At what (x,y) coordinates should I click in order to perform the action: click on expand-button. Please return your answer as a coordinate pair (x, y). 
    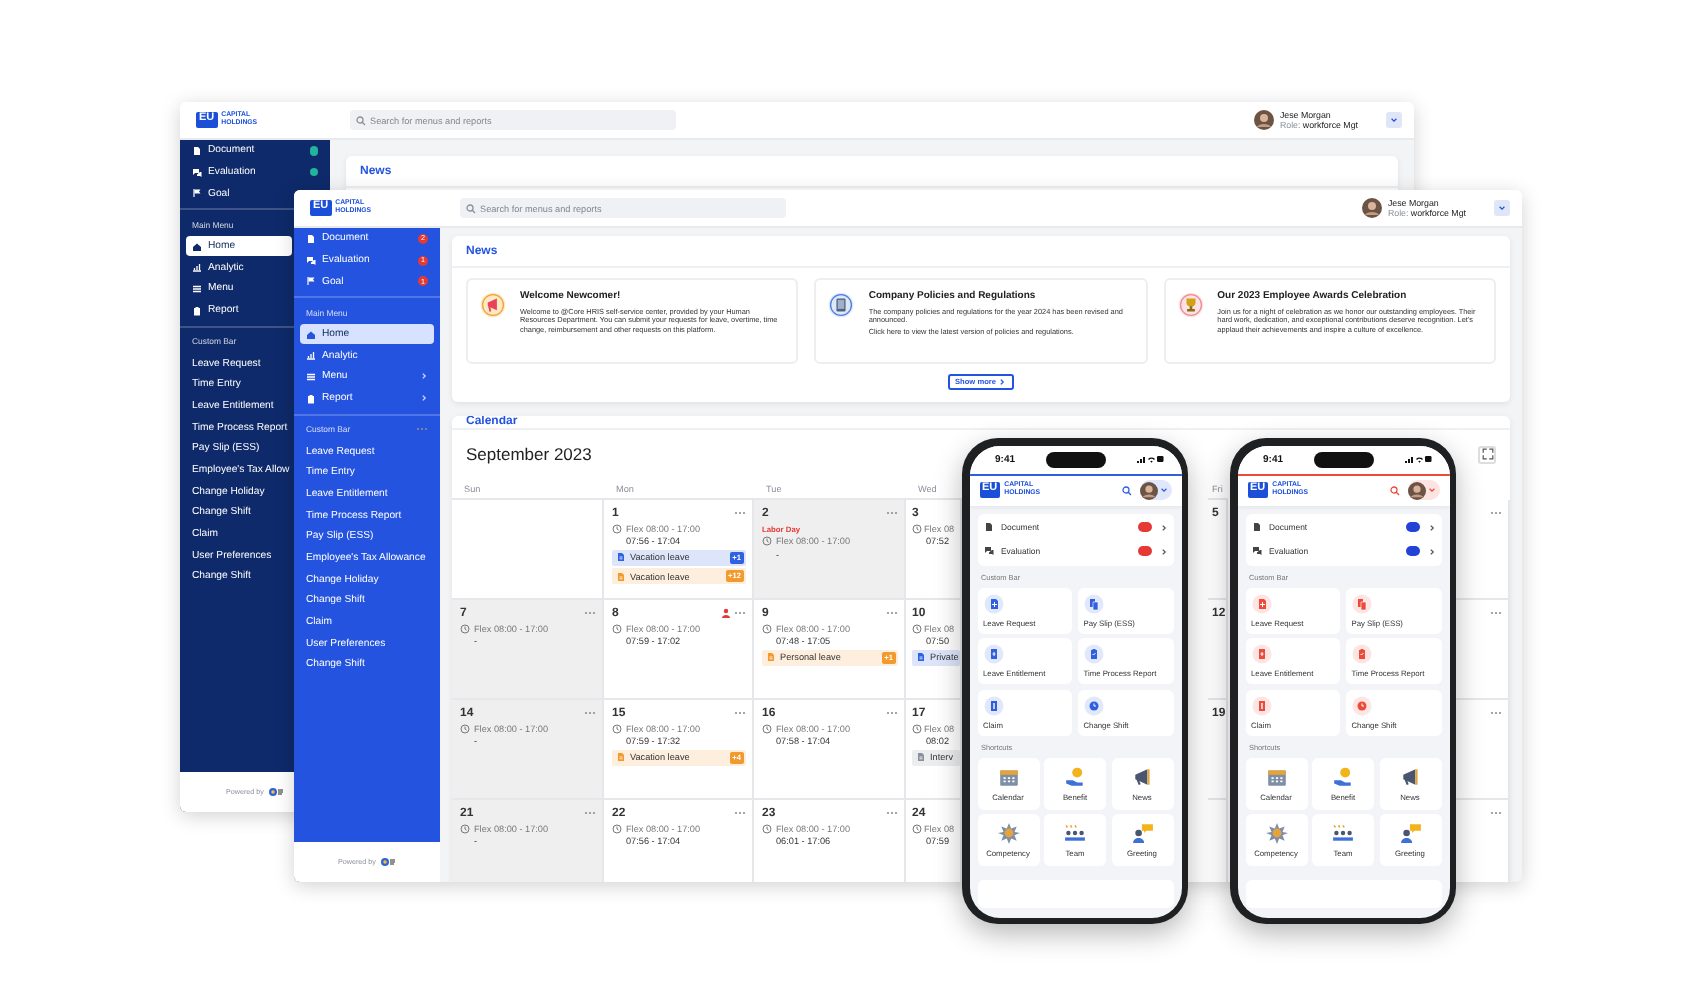
    Looking at the image, I should click on (1487, 454).